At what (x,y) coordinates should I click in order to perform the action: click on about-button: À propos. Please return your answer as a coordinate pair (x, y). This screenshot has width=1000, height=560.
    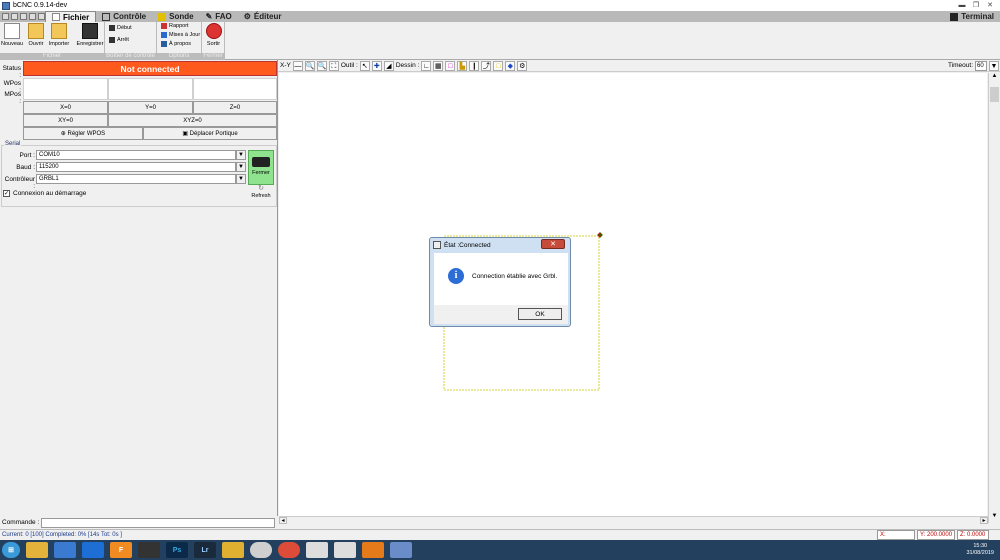
    Looking at the image, I should click on (176, 44).